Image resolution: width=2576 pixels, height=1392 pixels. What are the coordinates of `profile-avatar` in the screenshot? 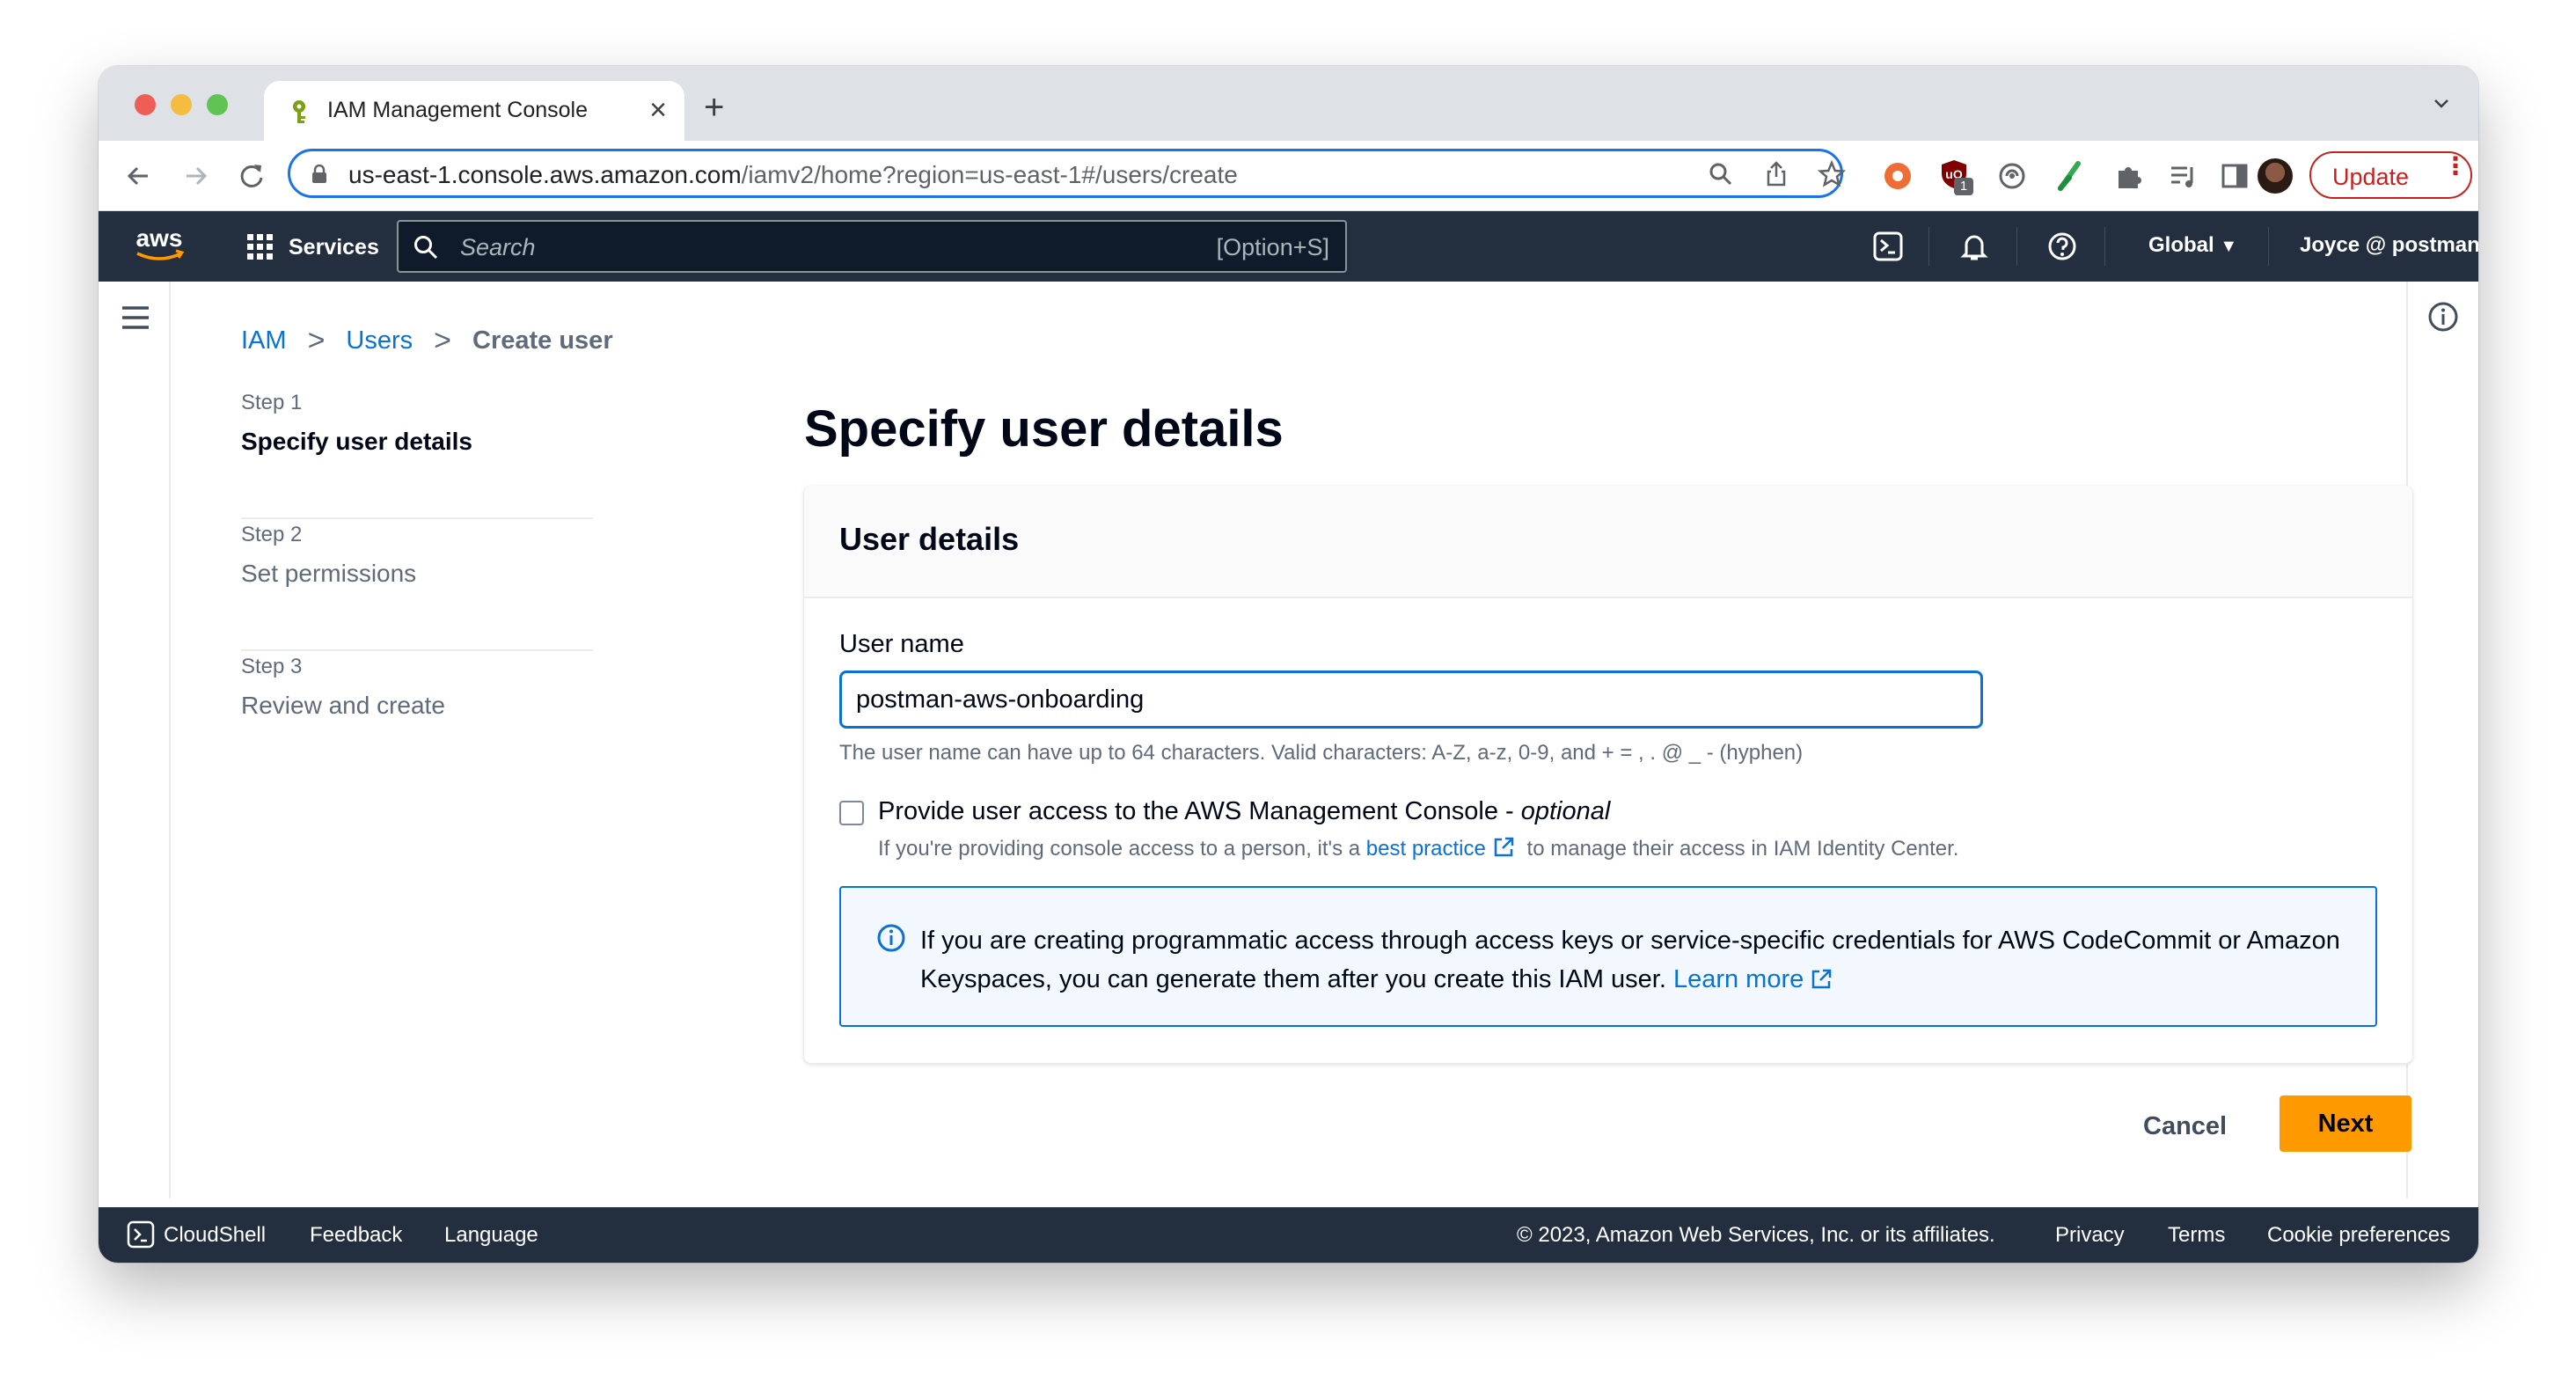 It's located at (2275, 176).